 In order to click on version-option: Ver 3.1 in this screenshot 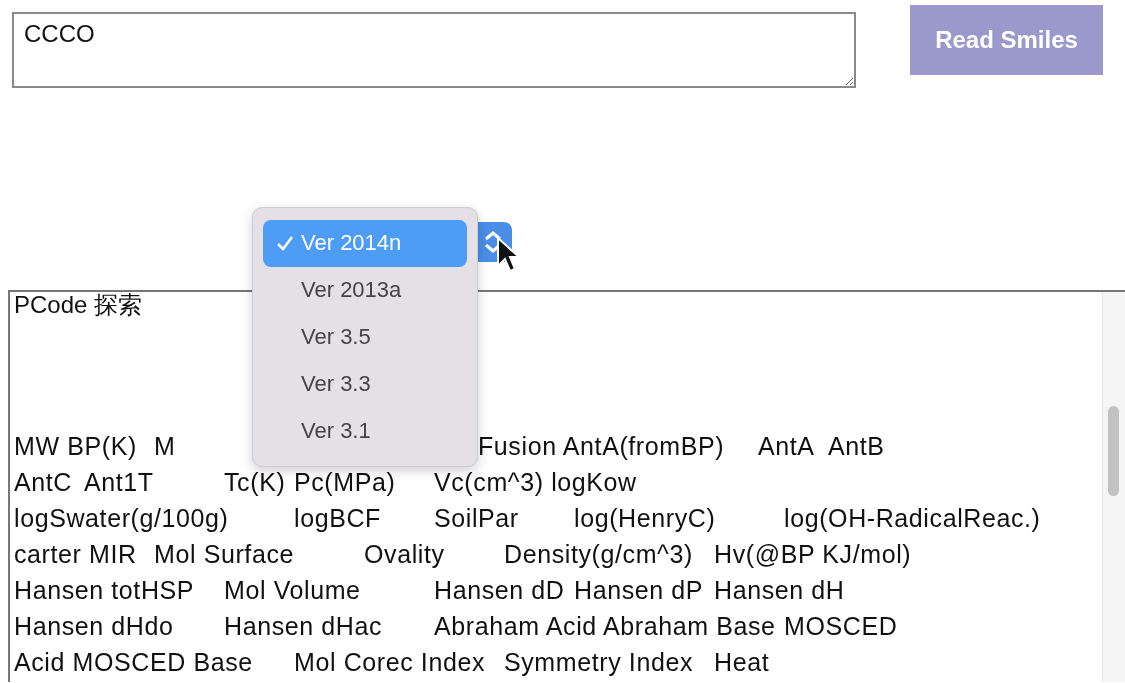, I will do `click(365, 430)`.